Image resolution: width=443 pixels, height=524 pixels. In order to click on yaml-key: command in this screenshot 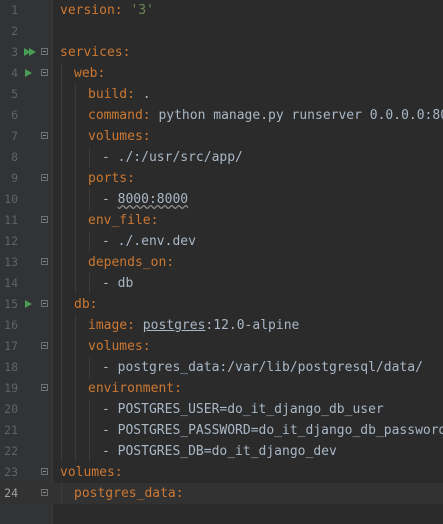, I will do `click(115, 115)`.